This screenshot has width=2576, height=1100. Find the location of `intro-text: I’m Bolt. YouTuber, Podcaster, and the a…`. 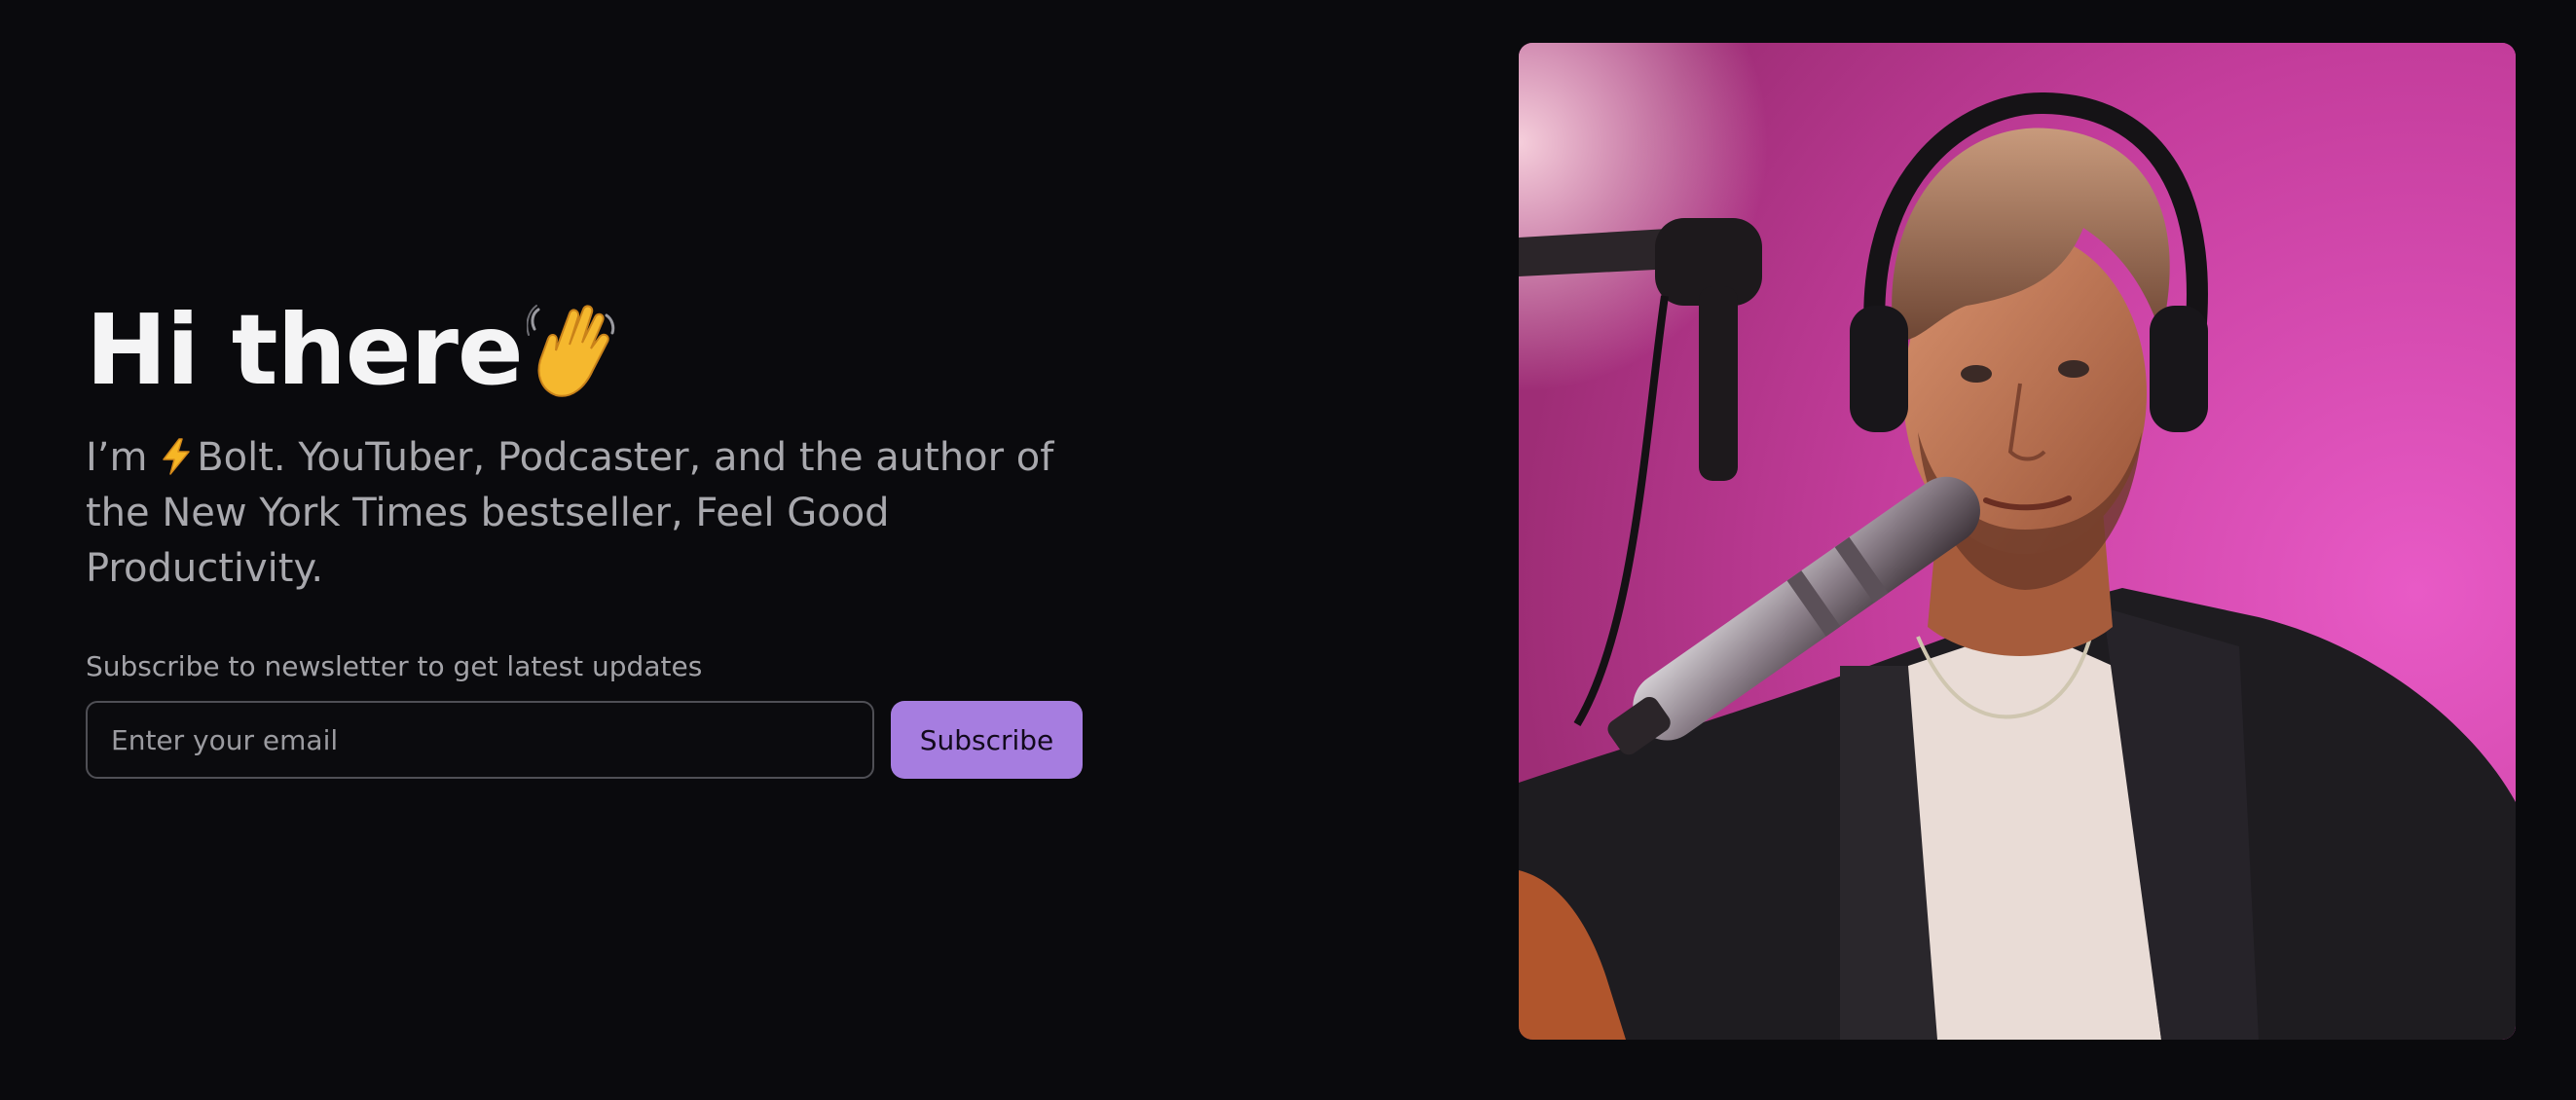

intro-text: I’m Bolt. YouTuber, Podcaster, and the a… is located at coordinates (602, 513).